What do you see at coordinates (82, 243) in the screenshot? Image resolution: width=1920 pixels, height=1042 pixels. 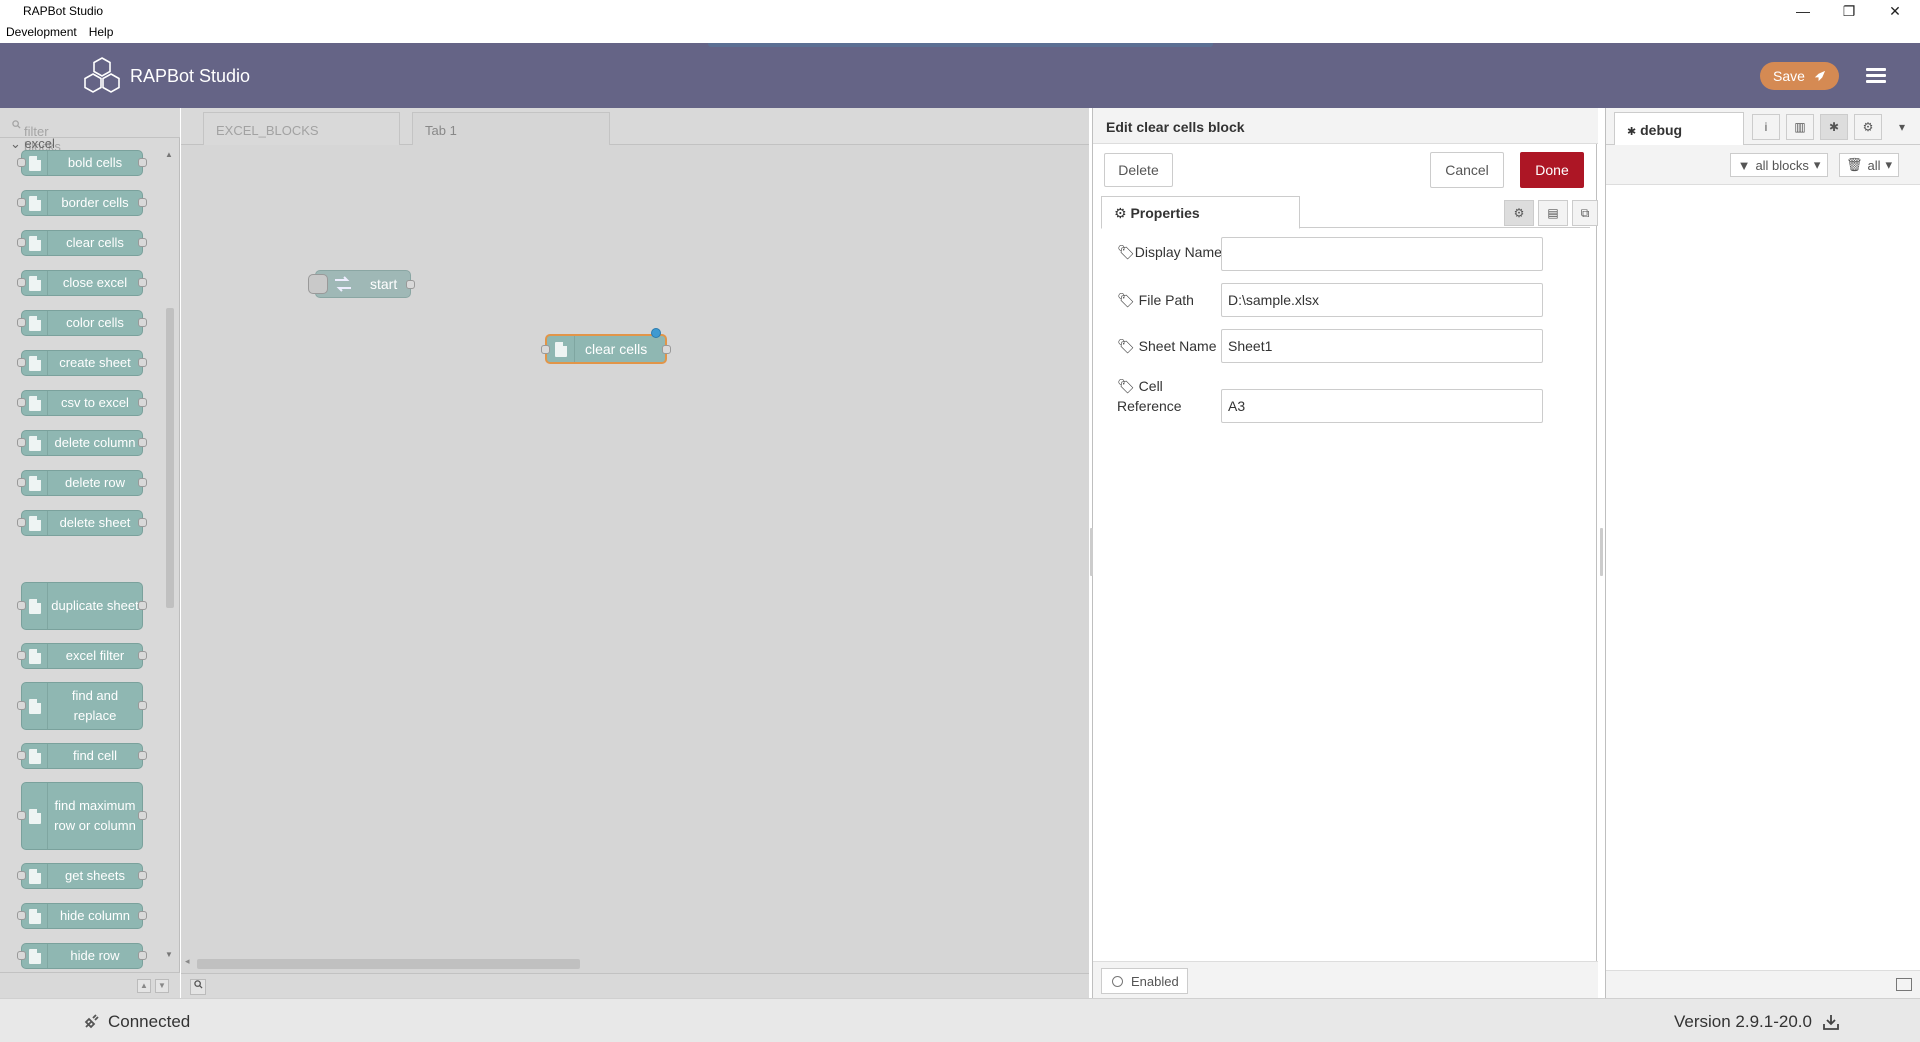 I see `palette-block-clear-cells: clear cells` at bounding box center [82, 243].